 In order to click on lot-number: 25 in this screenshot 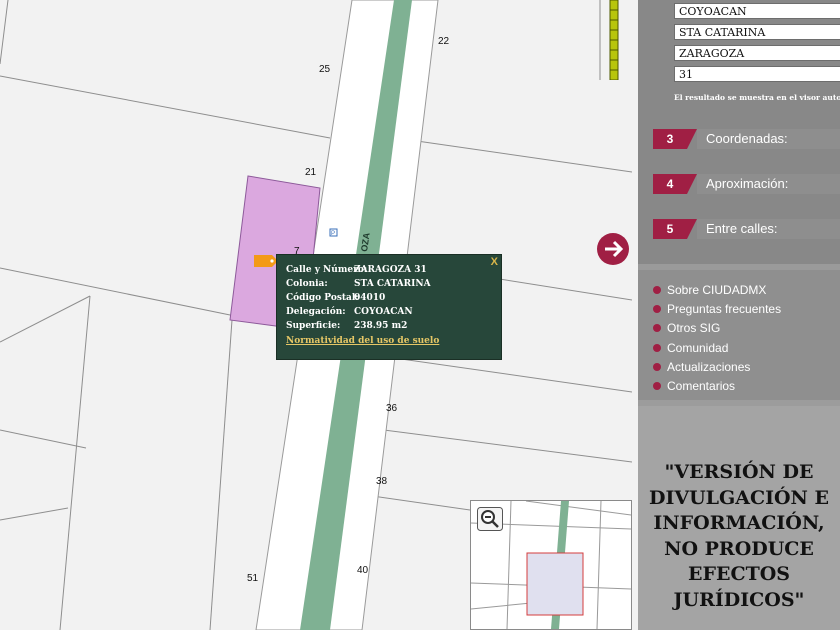, I will do `click(325, 69)`.